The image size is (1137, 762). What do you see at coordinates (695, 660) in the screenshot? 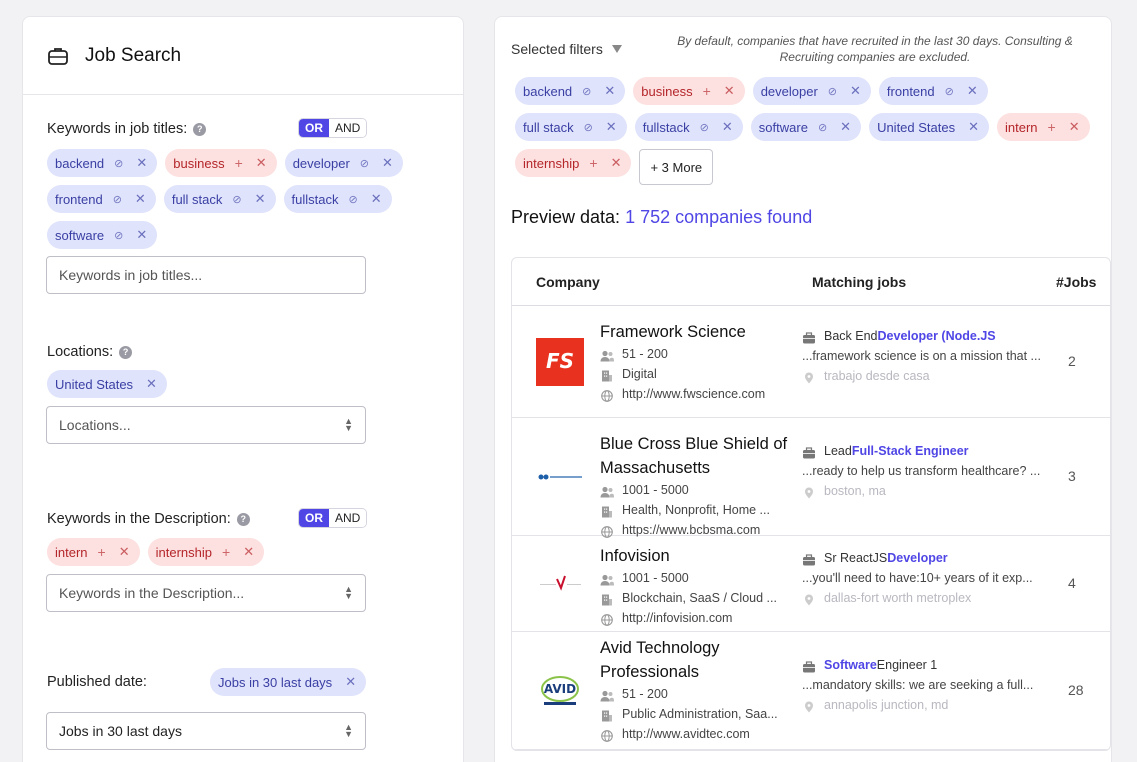
I see `company-name: Avid Technology Professionals` at bounding box center [695, 660].